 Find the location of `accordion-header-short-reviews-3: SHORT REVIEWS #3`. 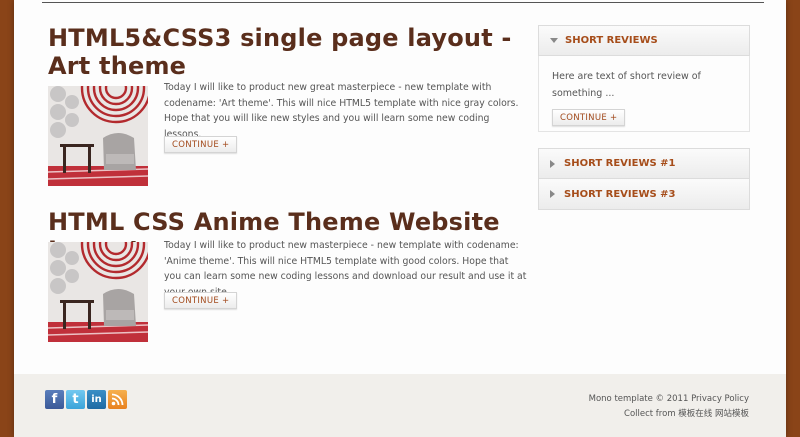

accordion-header-short-reviews-3: SHORT REVIEWS #3 is located at coordinates (644, 194).